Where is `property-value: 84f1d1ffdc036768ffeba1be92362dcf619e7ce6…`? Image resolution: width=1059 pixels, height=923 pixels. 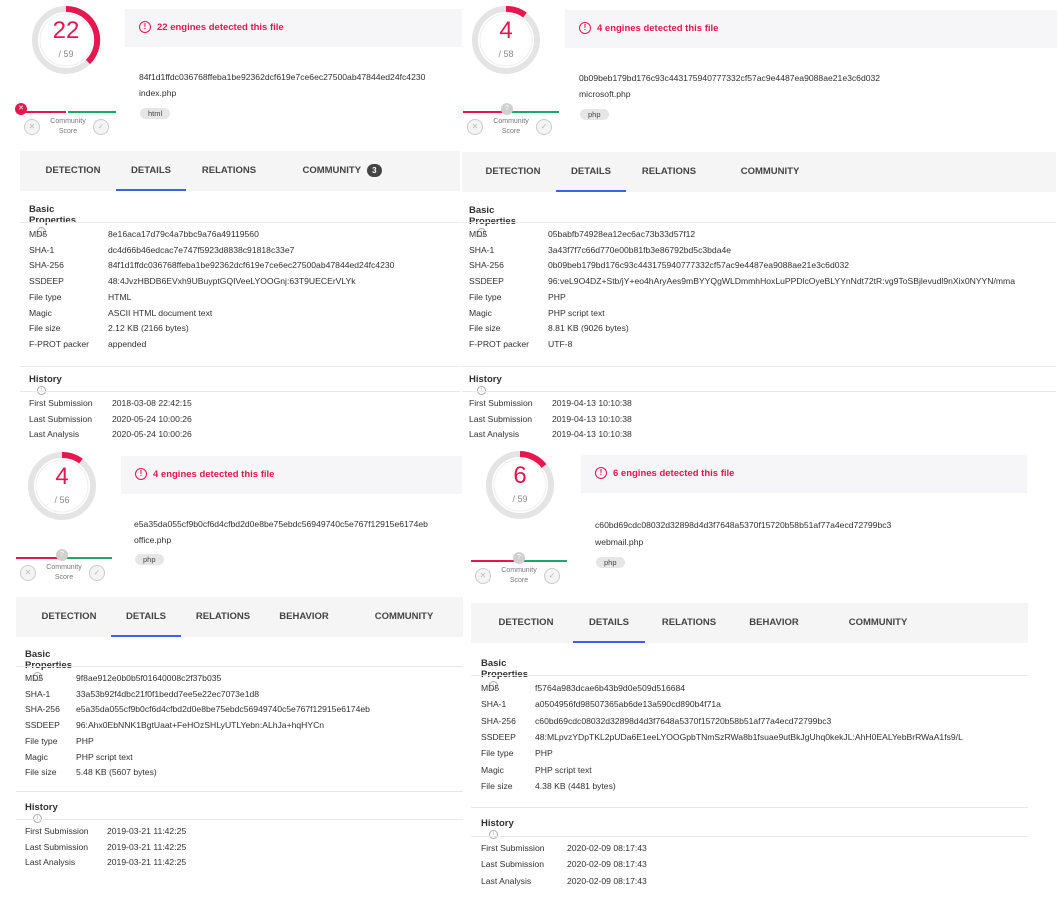 property-value: 84f1d1ffdc036768ffeba1be92362dcf619e7ce6… is located at coordinates (251, 265).